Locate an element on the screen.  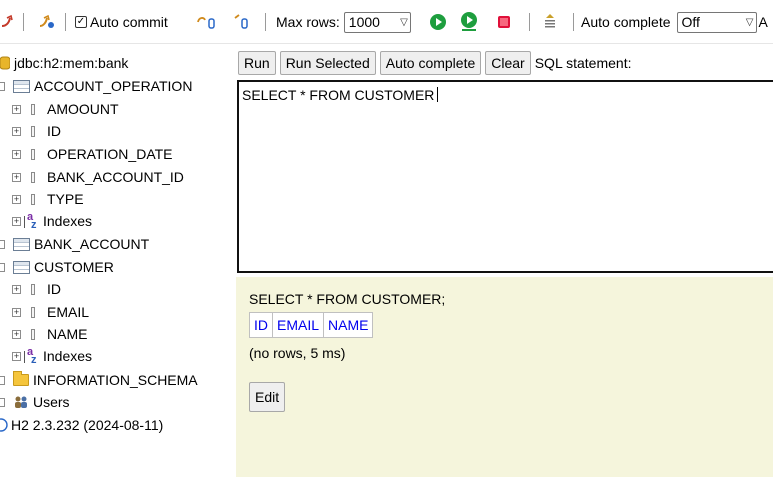
version-label: H2 2.3.232 (2024-08-11) is located at coordinates (87, 425).